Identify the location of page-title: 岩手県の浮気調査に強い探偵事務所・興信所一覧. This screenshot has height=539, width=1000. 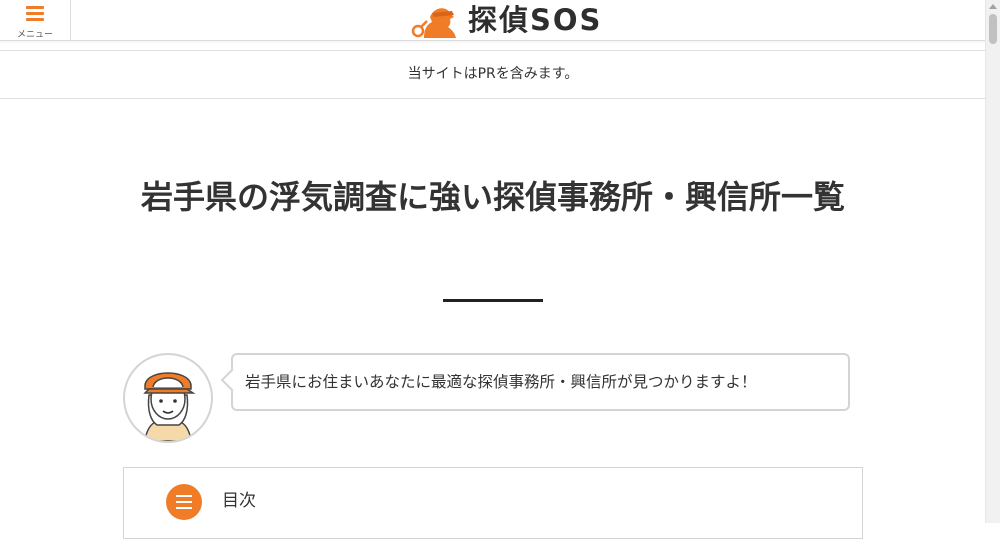
(492, 197).